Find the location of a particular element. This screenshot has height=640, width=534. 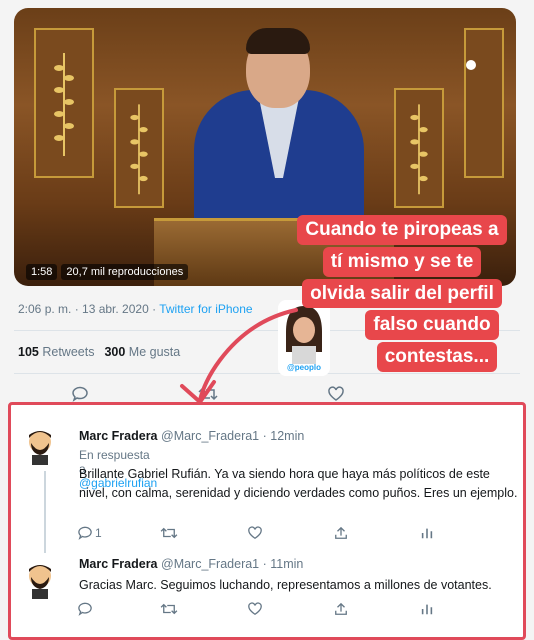

record-dot is located at coordinates (471, 65).